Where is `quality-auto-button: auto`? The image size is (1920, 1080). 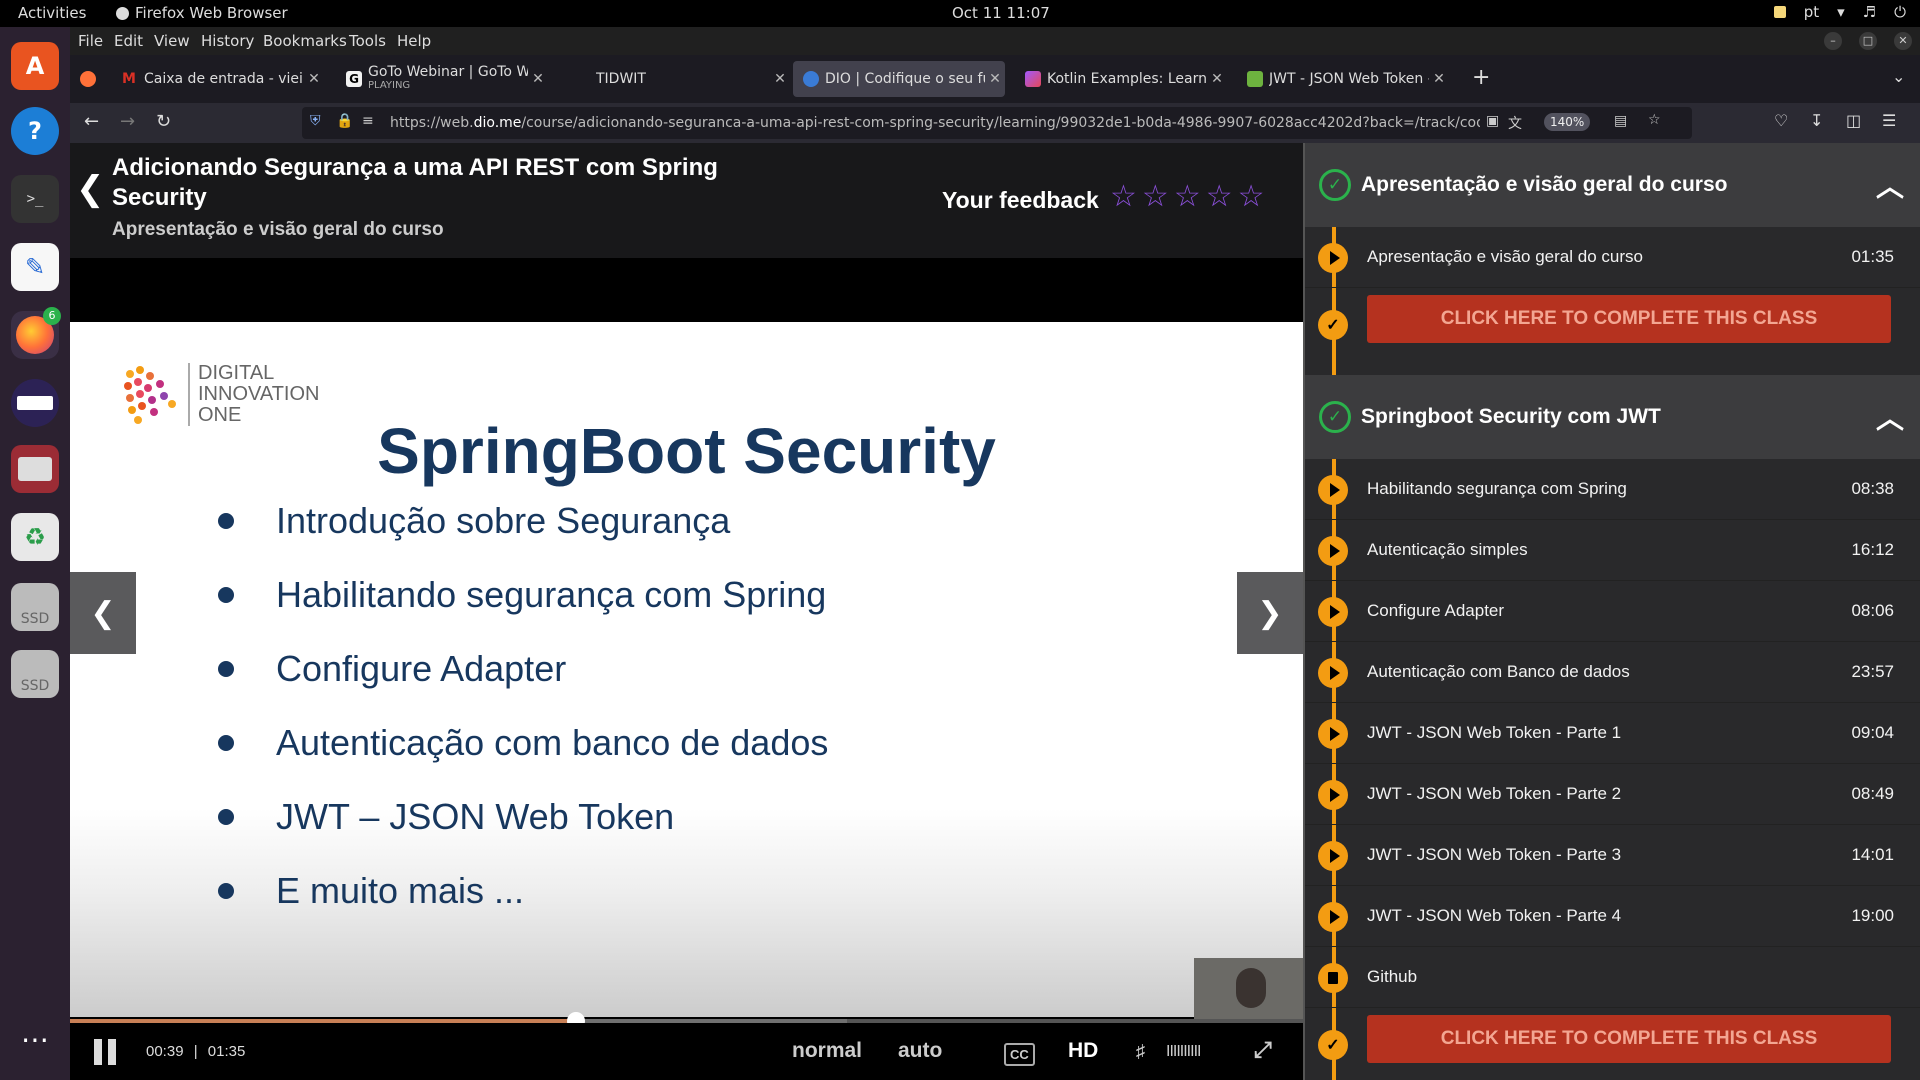
quality-auto-button: auto is located at coordinates (920, 1051).